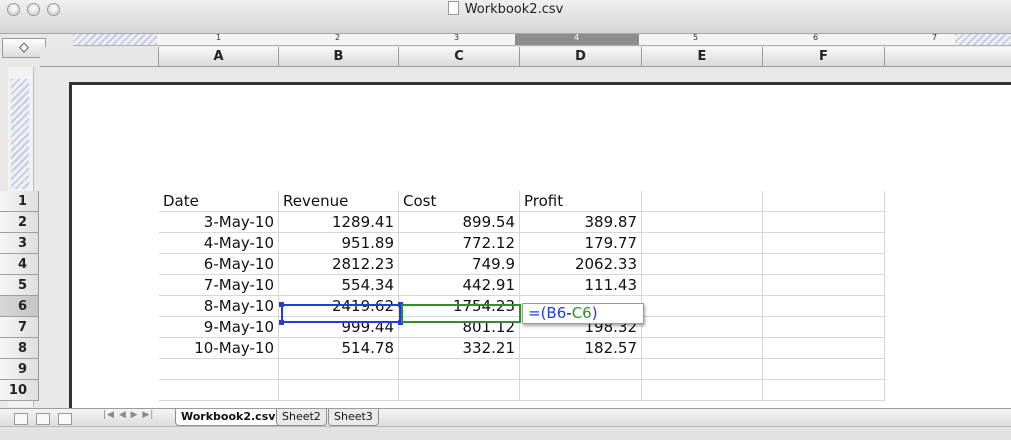  I want to click on formula-ref-b6: B6, so click(556, 313).